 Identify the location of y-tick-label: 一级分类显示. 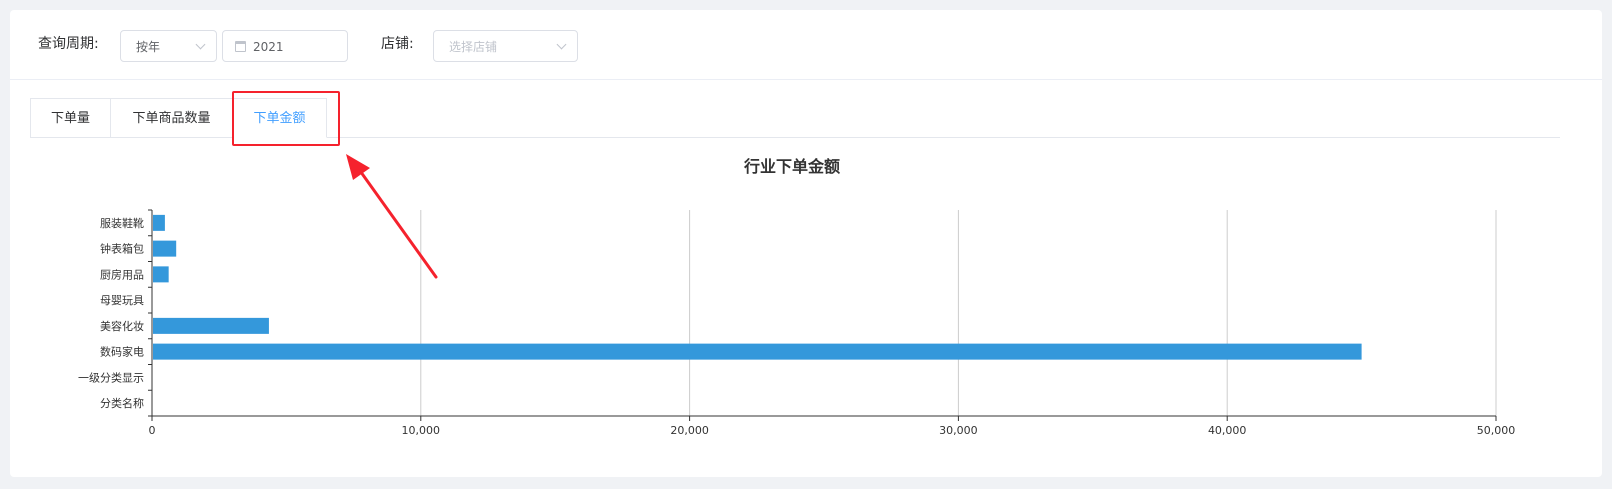
(111, 377).